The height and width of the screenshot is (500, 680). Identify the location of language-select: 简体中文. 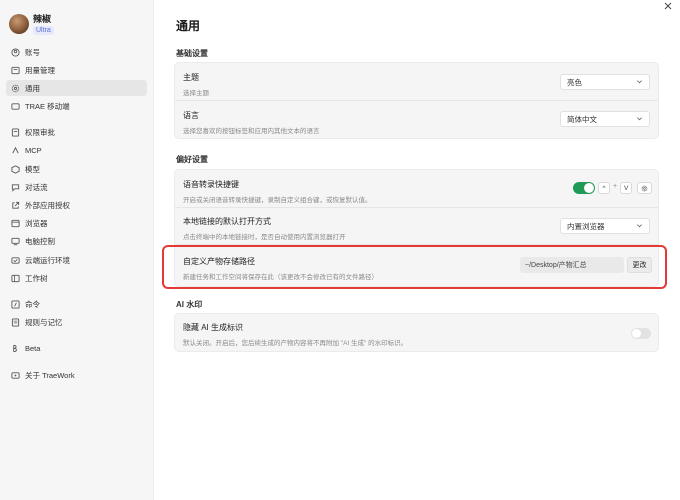
(605, 119).